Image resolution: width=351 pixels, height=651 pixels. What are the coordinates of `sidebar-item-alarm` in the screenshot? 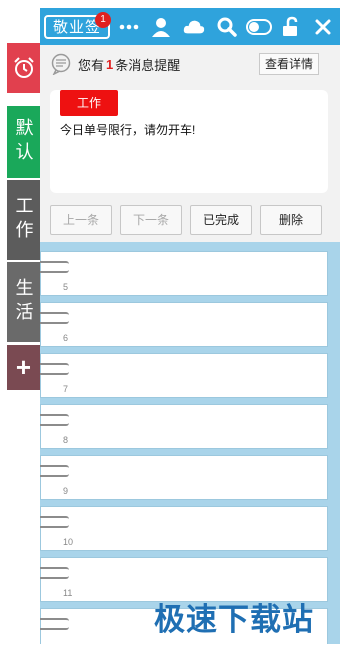 It's located at (23, 68).